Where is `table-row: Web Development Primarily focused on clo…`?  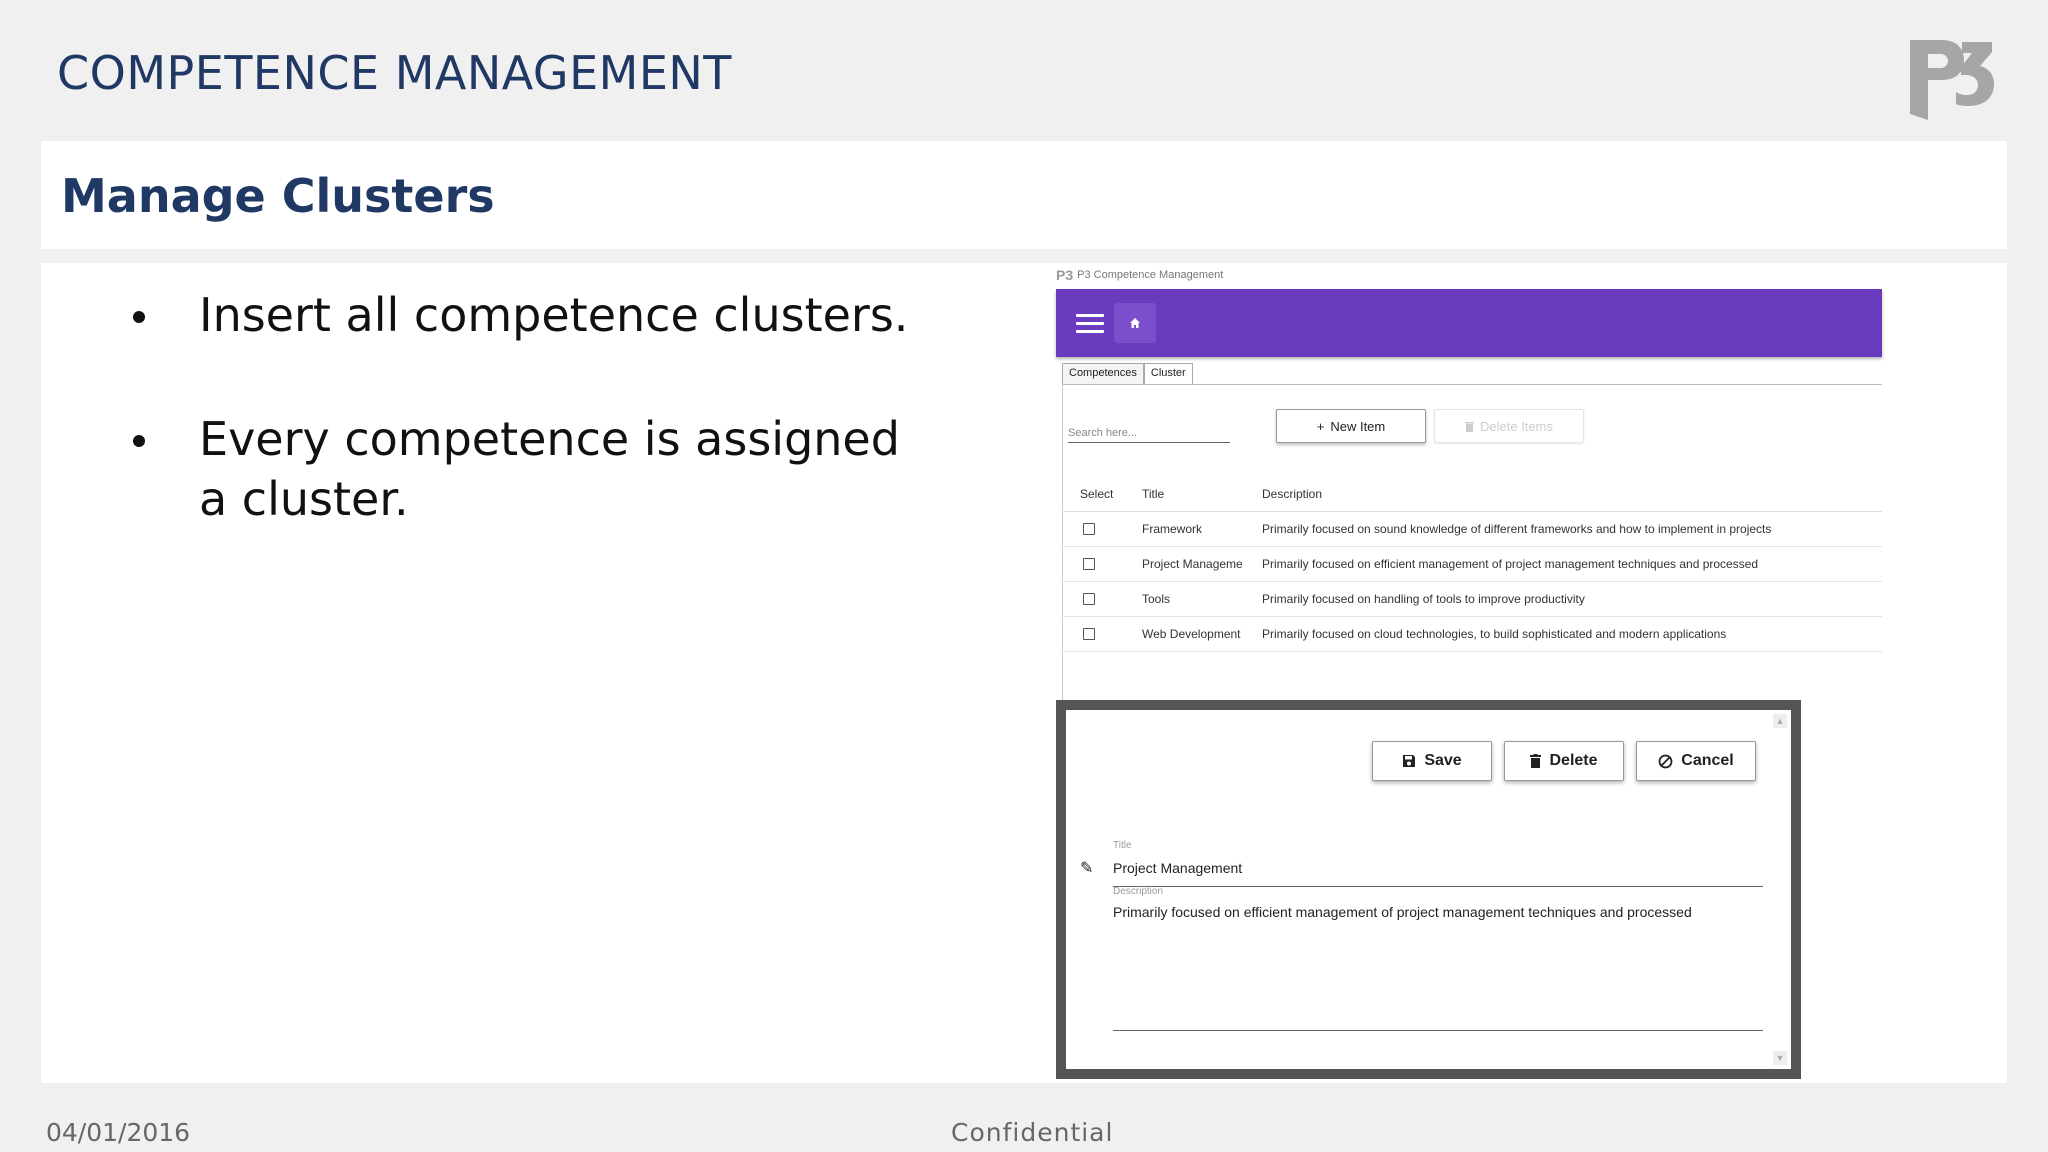 table-row: Web Development Primarily focused on clo… is located at coordinates (1472, 634).